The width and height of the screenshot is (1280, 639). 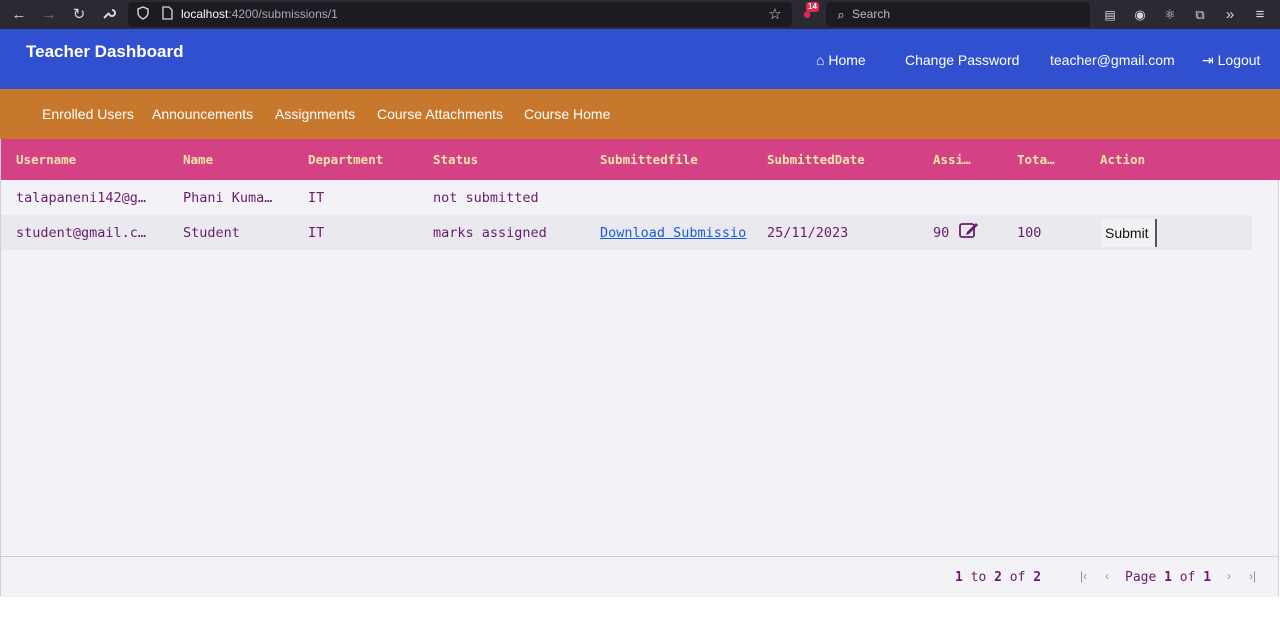 I want to click on change-password-link: Change Password, so click(x=962, y=60).